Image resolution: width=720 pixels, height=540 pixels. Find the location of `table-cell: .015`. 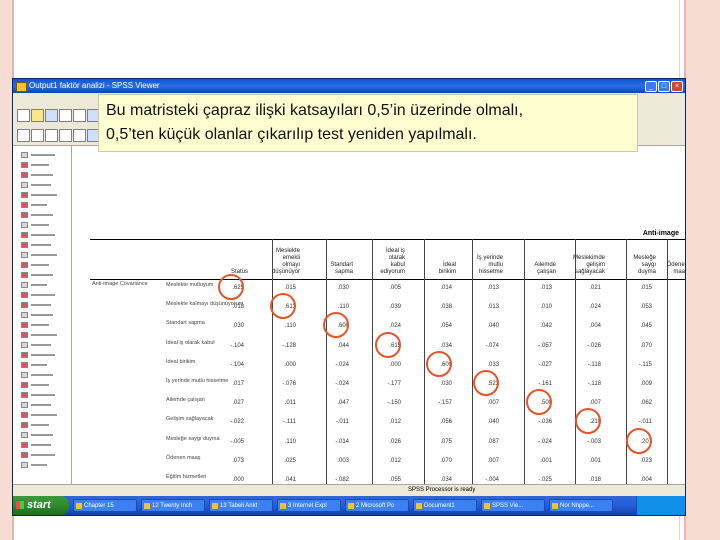

table-cell: .015 is located at coordinates (290, 288).